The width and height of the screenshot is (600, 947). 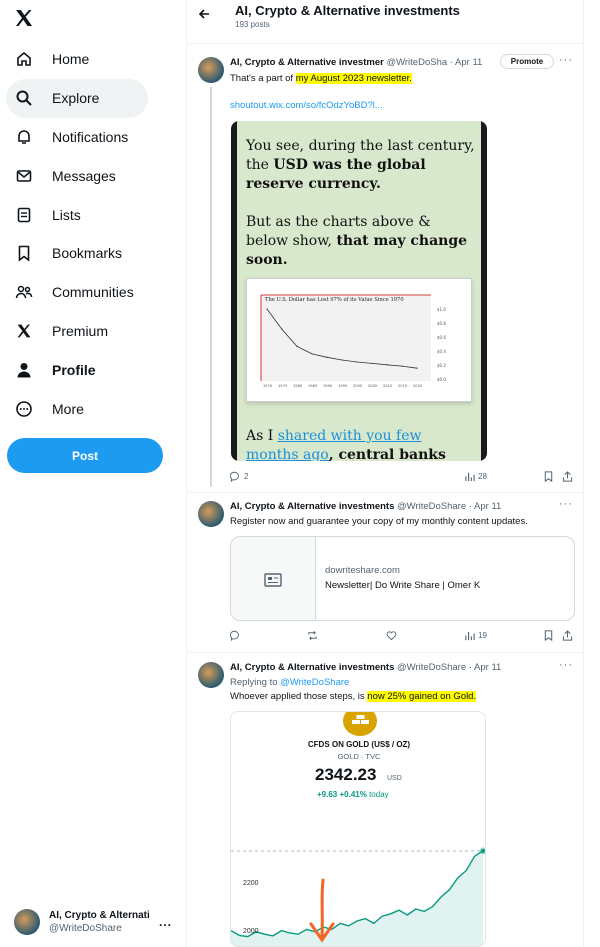 What do you see at coordinates (385, 492) in the screenshot?
I see `divider` at bounding box center [385, 492].